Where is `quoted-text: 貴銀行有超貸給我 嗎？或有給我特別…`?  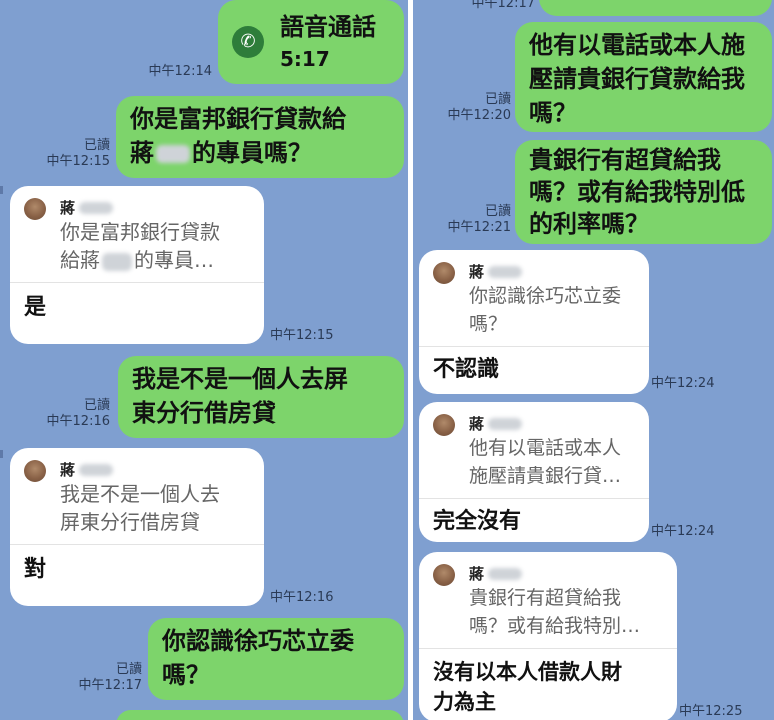 quoted-text: 貴銀行有超貸給我 嗎？或有給我特別… is located at coordinates (555, 612).